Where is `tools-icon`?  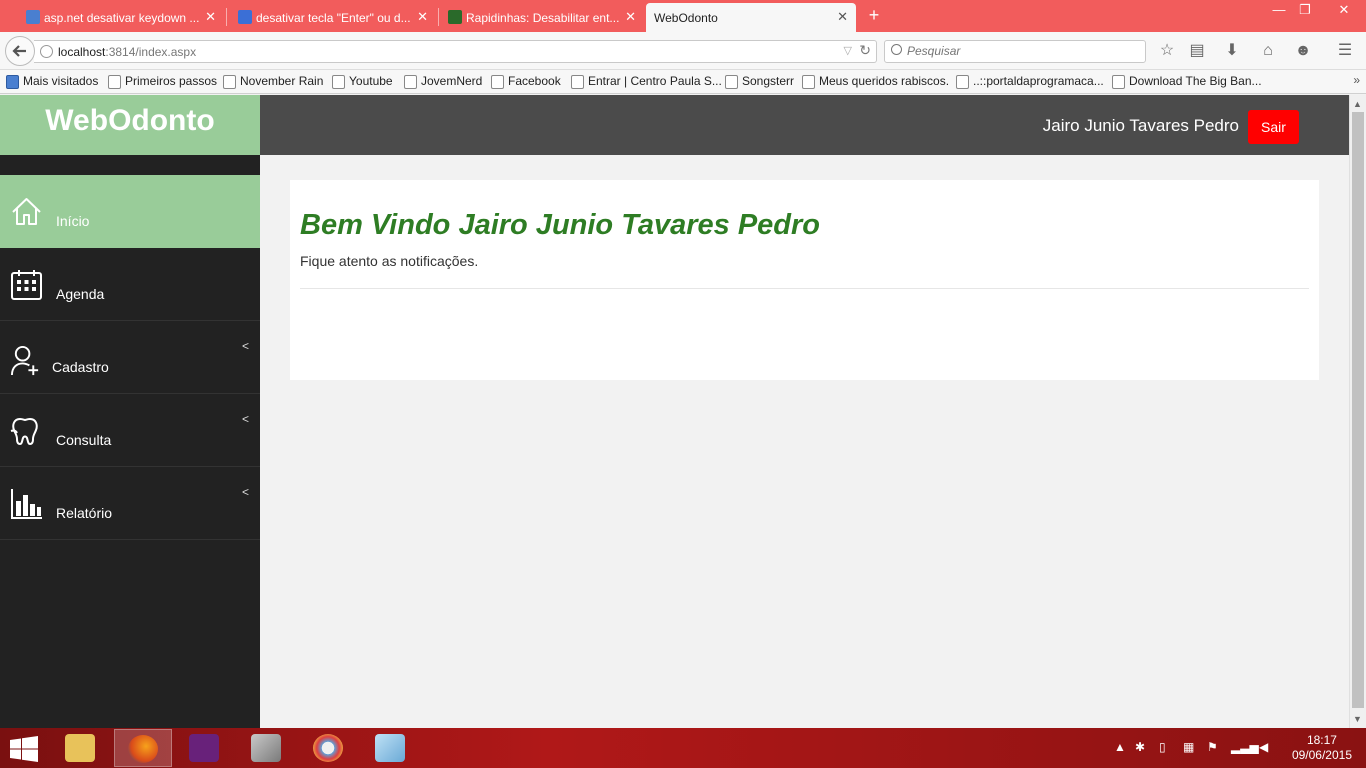 tools-icon is located at coordinates (266, 748).